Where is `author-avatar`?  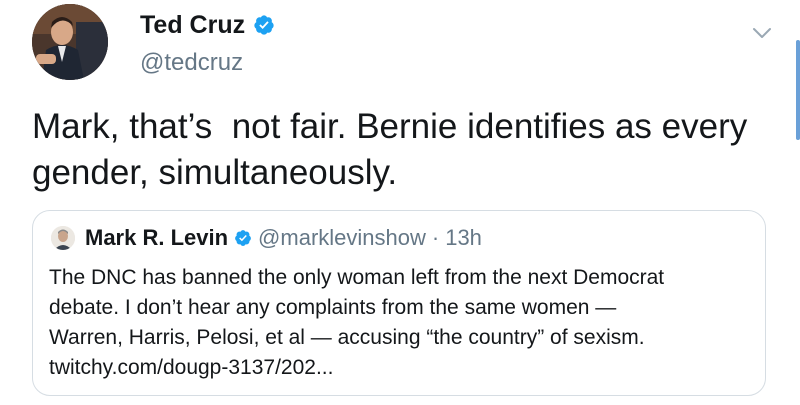 author-avatar is located at coordinates (70, 42).